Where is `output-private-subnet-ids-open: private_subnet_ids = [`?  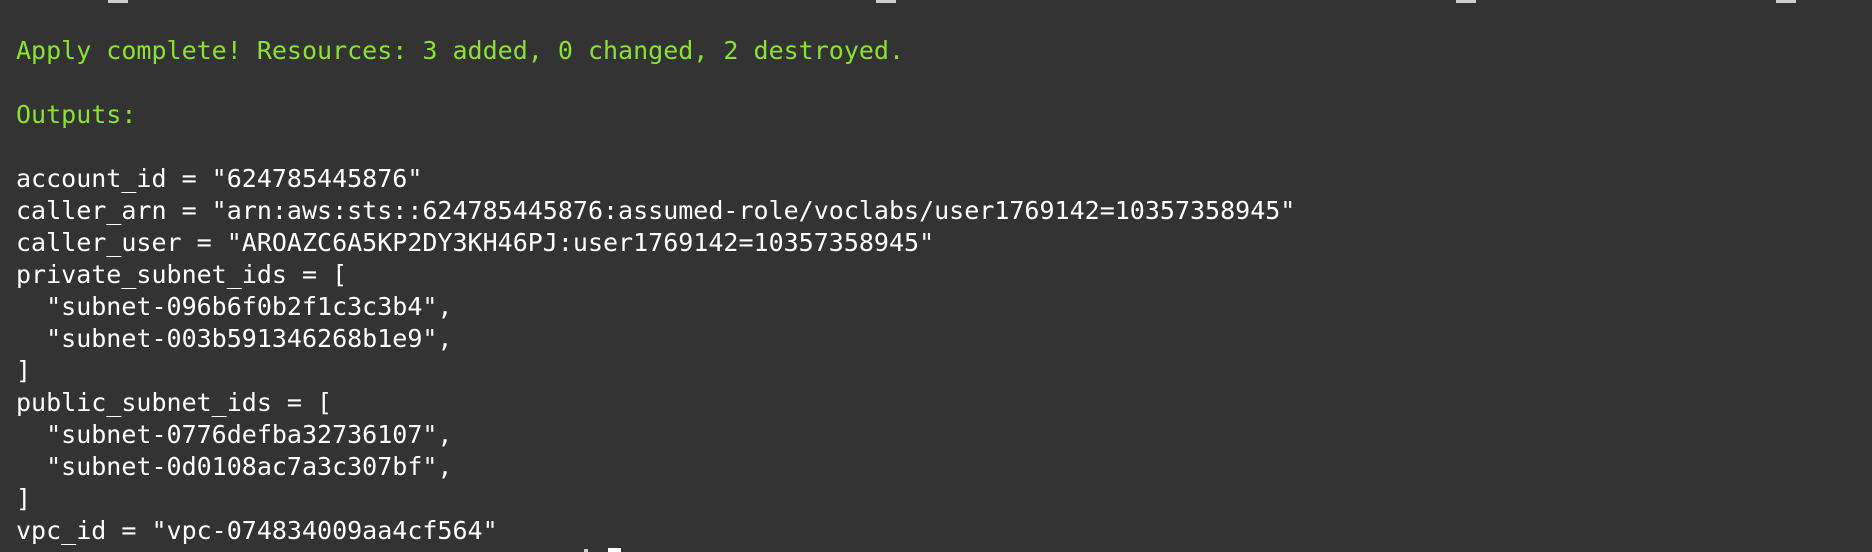
output-private-subnet-ids-open: private_subnet_ids = [ is located at coordinates (182, 274).